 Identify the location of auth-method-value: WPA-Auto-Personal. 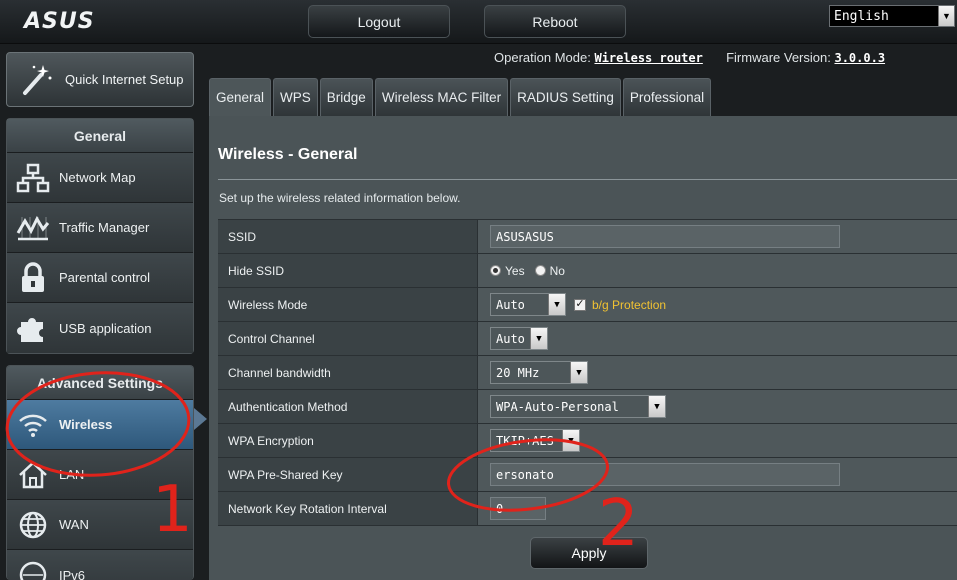
(557, 406).